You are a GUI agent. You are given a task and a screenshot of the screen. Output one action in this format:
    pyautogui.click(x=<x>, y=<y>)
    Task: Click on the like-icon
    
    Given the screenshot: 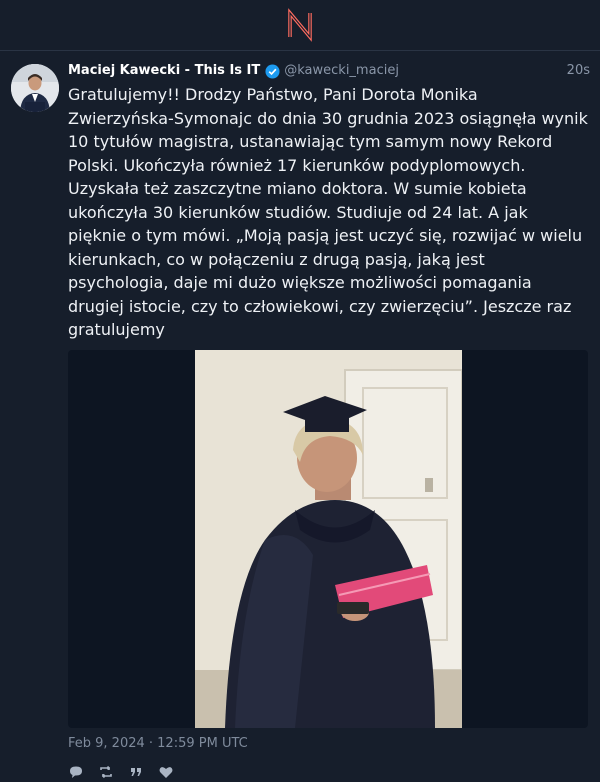 What is the action you would take?
    pyautogui.click(x=166, y=772)
    